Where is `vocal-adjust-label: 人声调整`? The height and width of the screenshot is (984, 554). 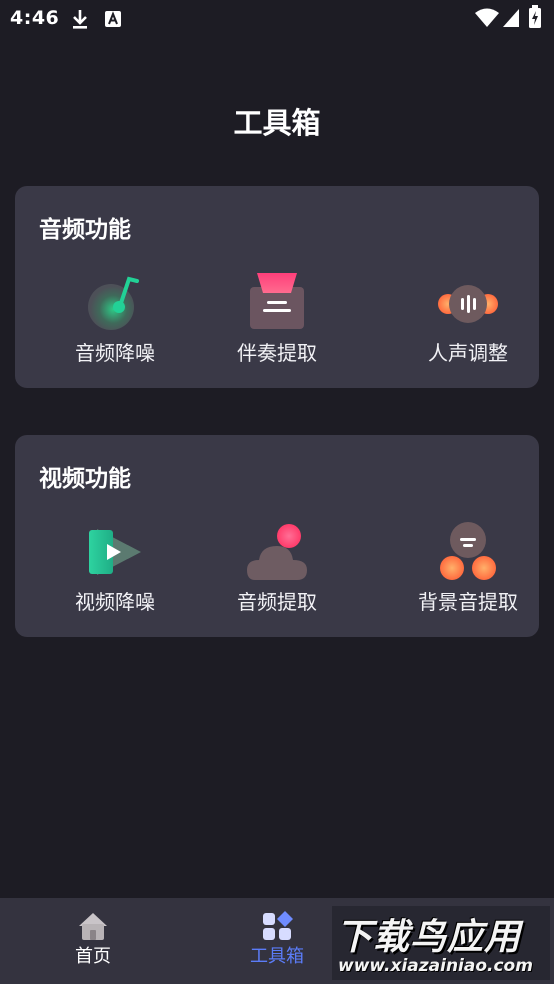 vocal-adjust-label: 人声调整 is located at coordinates (468, 353).